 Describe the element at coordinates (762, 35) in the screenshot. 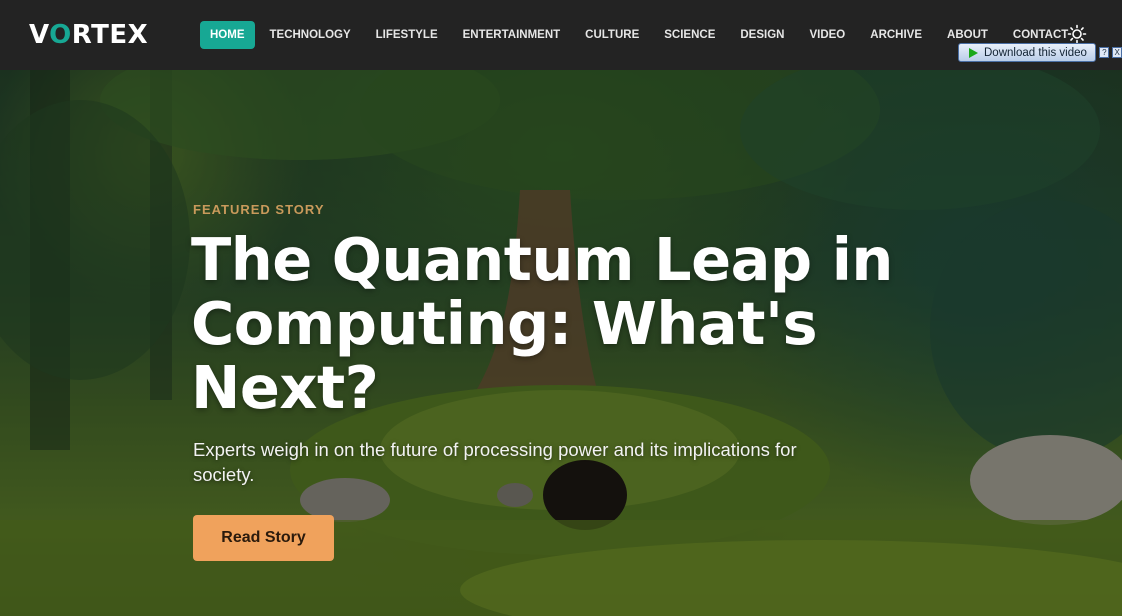

I see `nav-design: DESIGN` at that location.